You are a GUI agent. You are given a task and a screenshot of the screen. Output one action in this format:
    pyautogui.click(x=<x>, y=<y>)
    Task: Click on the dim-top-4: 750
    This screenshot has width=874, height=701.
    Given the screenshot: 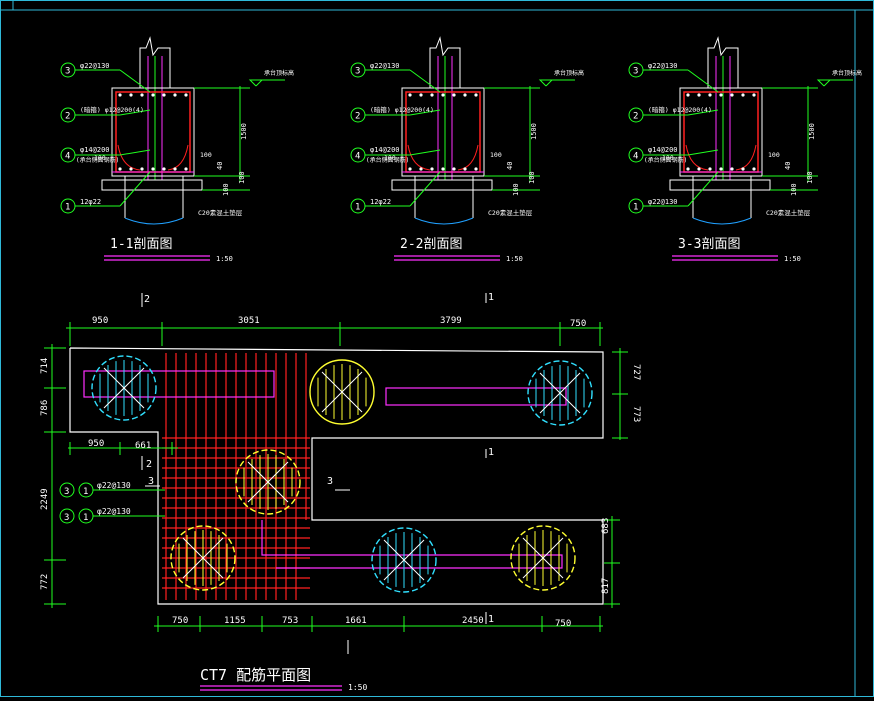 What is the action you would take?
    pyautogui.click(x=578, y=324)
    